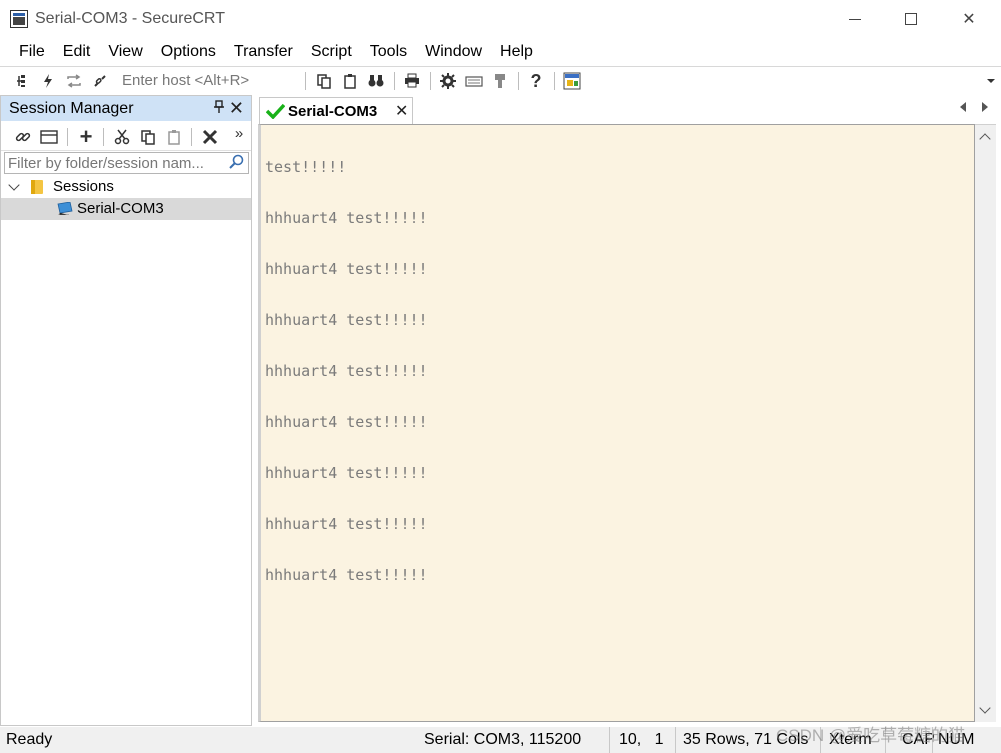 The height and width of the screenshot is (753, 1001). What do you see at coordinates (219, 108) in the screenshot?
I see `pin-icon` at bounding box center [219, 108].